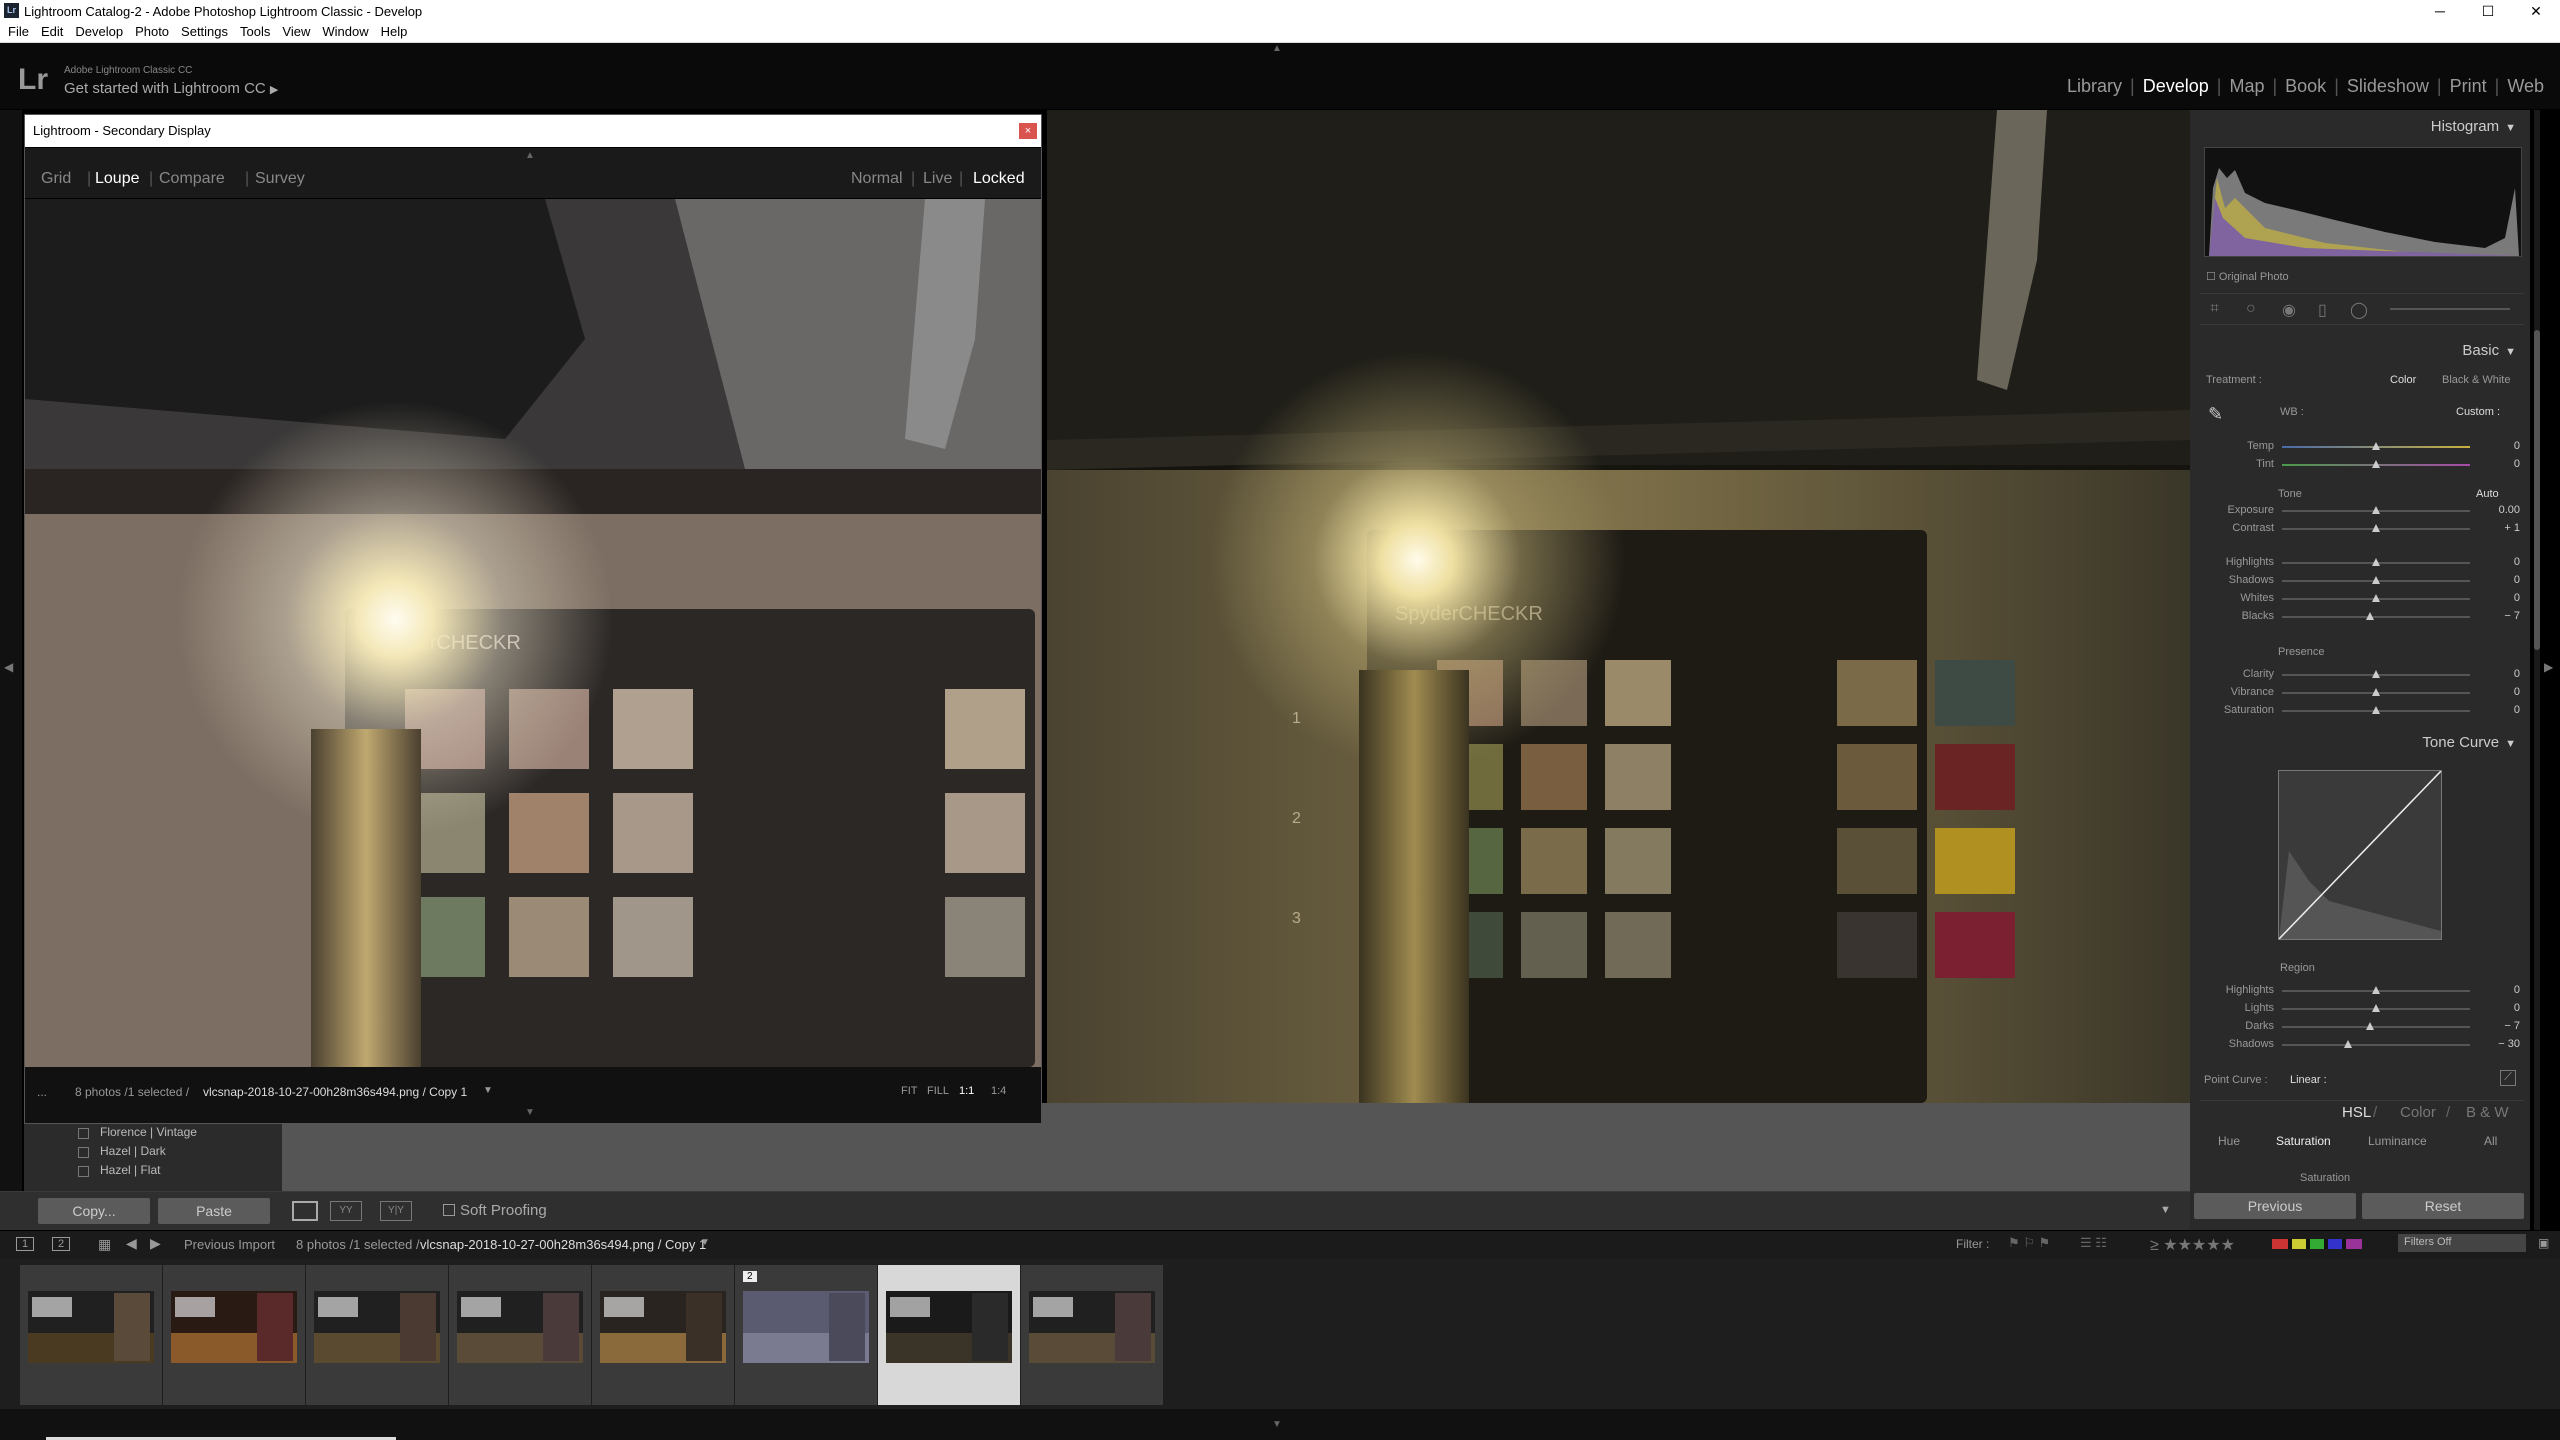 The height and width of the screenshot is (1440, 2560). What do you see at coordinates (1277, 48) in the screenshot?
I see `collapse-top-icon: ▲` at bounding box center [1277, 48].